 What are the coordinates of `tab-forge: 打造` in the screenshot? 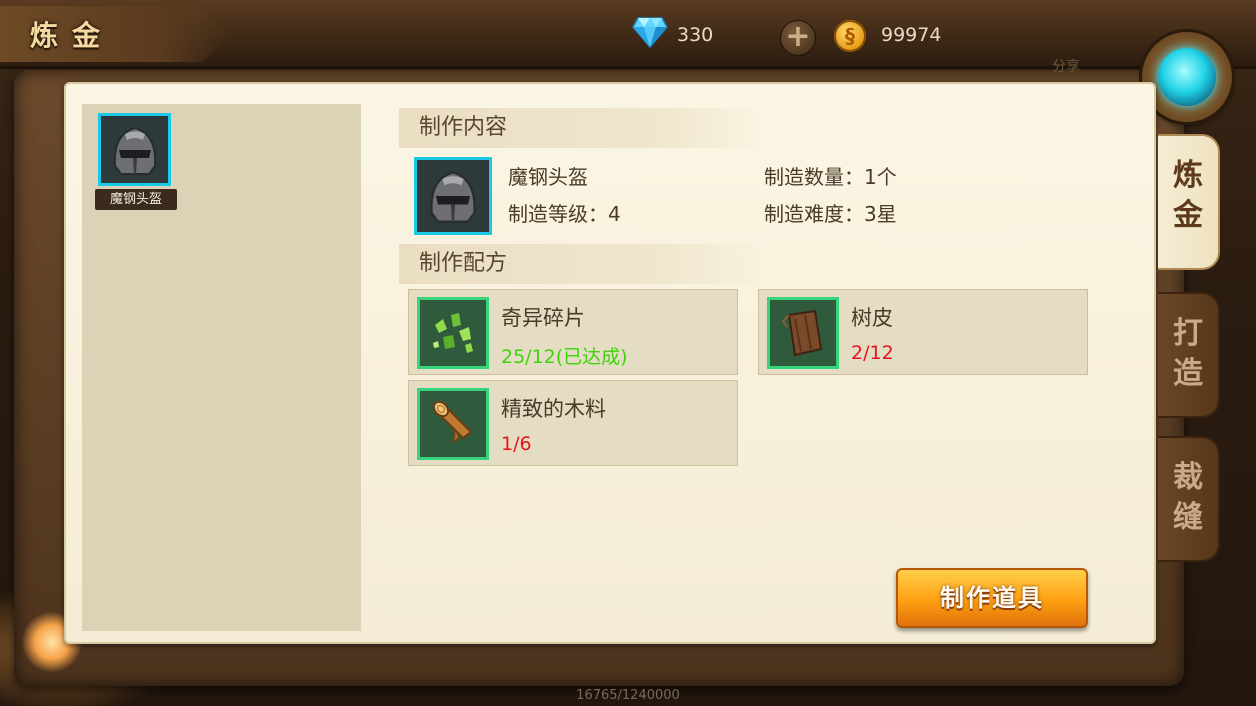 It's located at (1189, 355).